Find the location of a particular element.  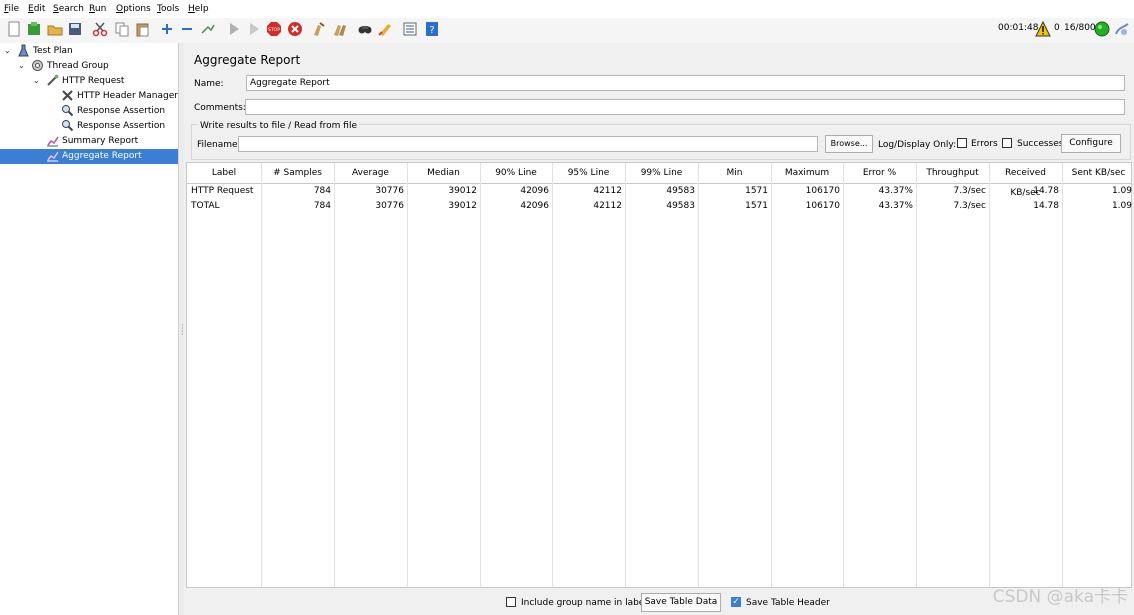

templates-icon is located at coordinates (34, 29).